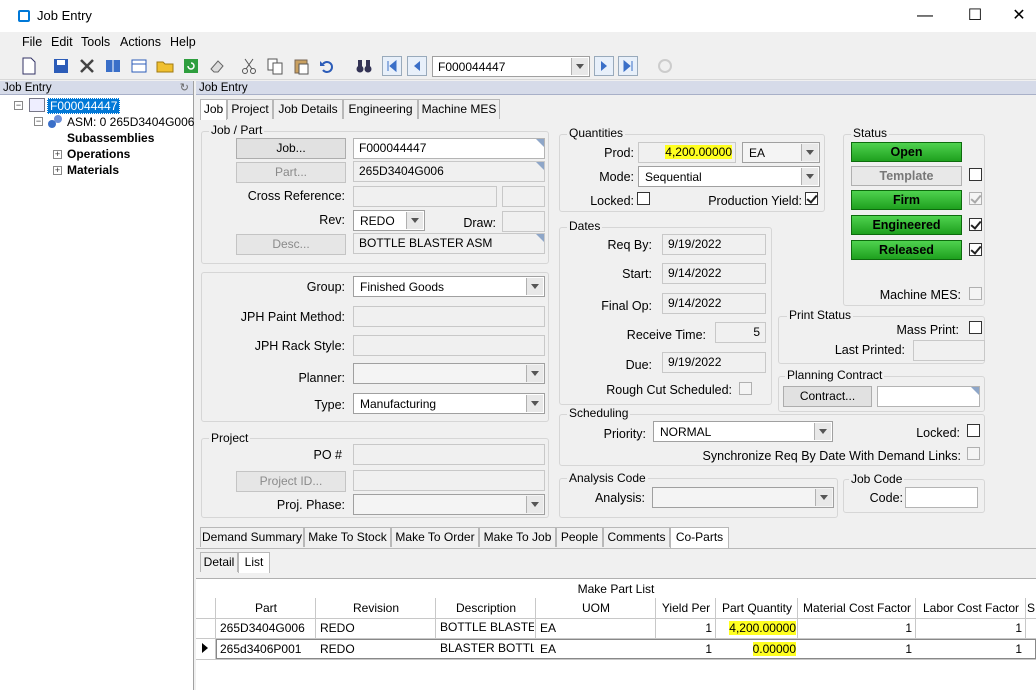  I want to click on menu-file: File, so click(32, 42).